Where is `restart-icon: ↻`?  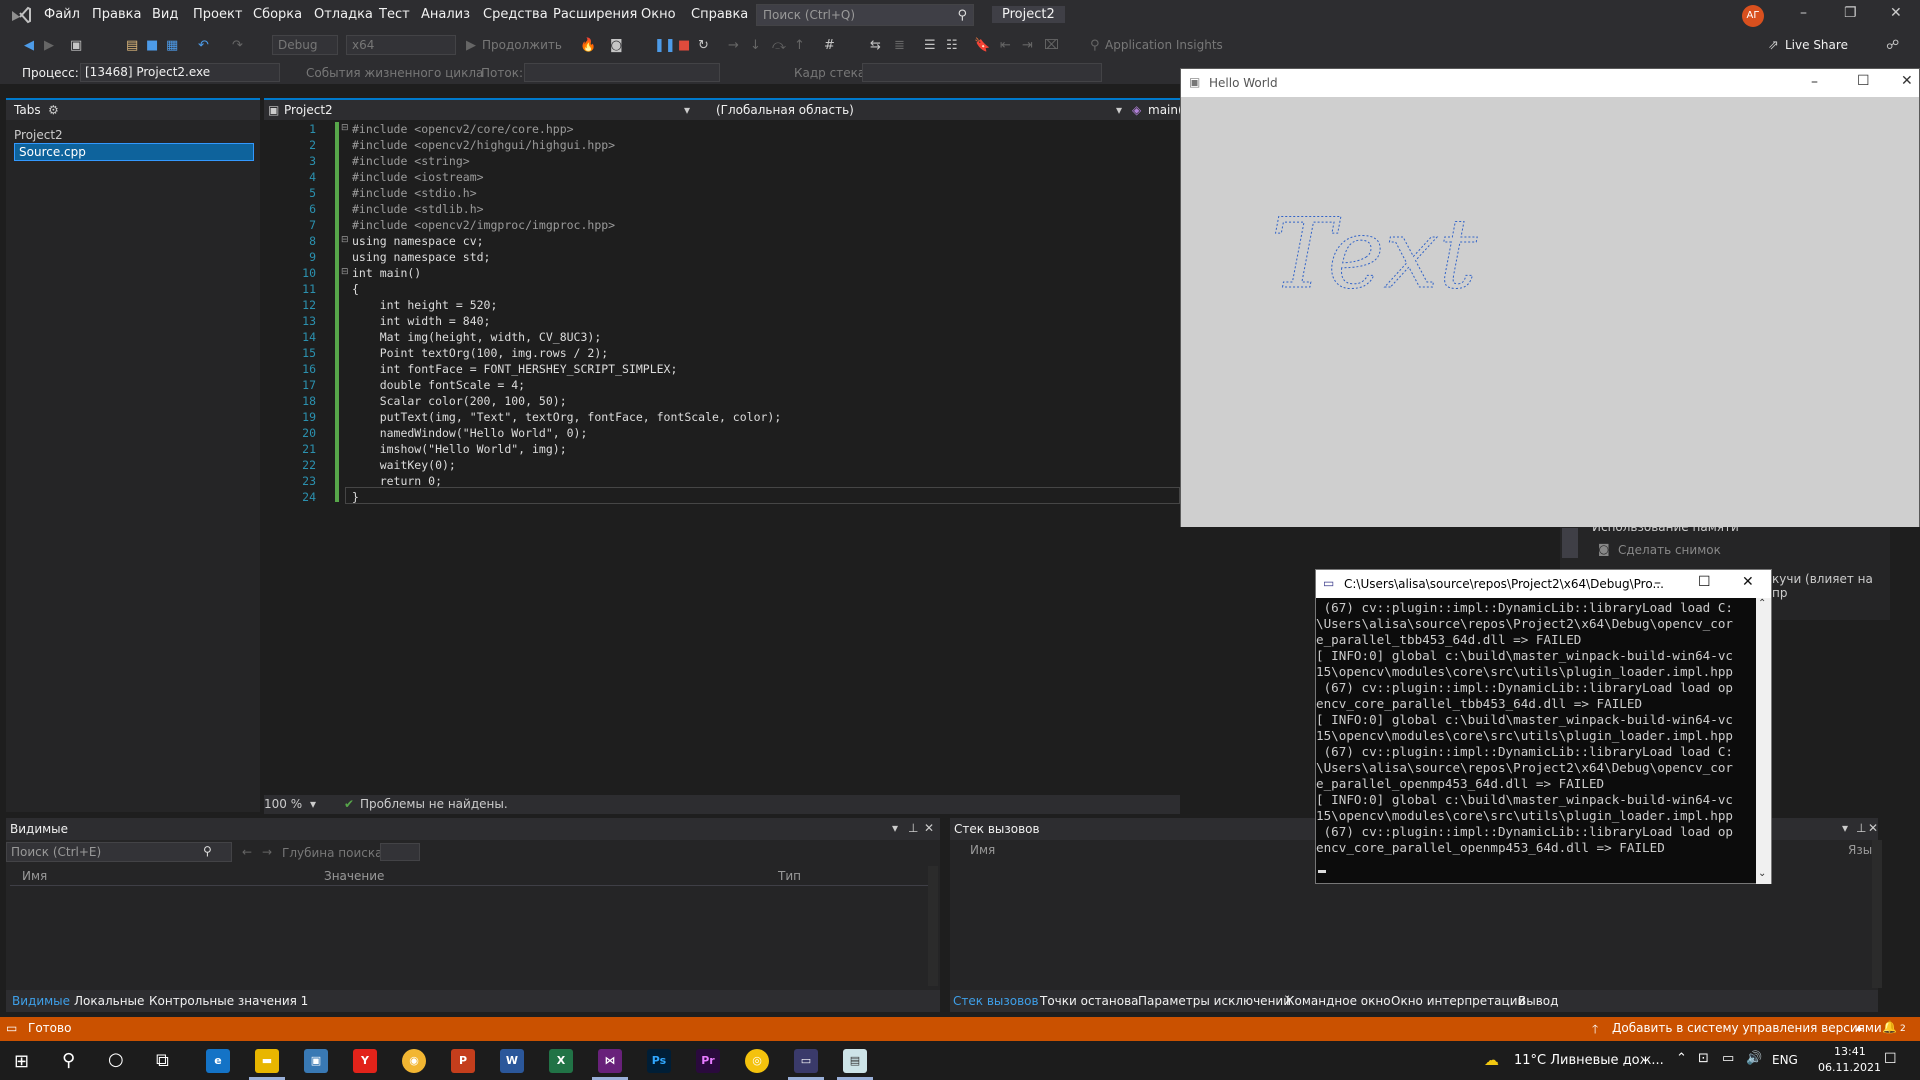 restart-icon: ↻ is located at coordinates (703, 45).